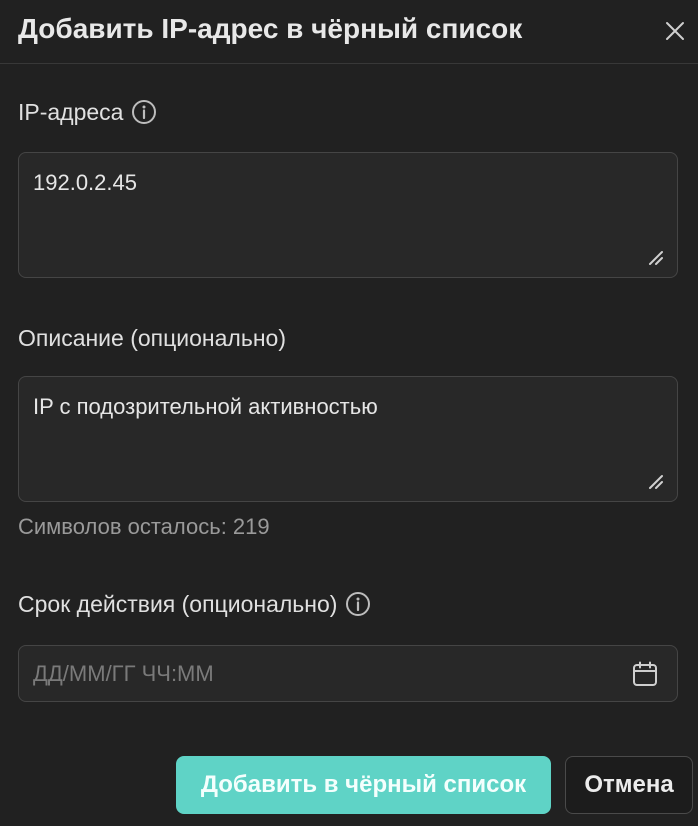 The height and width of the screenshot is (826, 698). I want to click on dialog-title: Добавить IP-адрес в чёрный список, so click(270, 28).